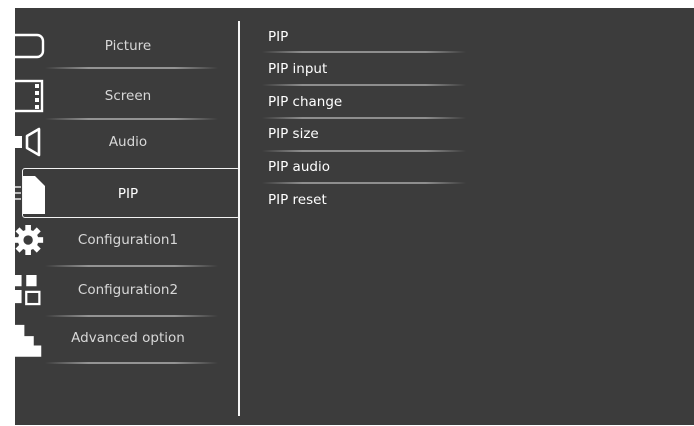  I want to click on menu-item-label: PIP, so click(128, 194).